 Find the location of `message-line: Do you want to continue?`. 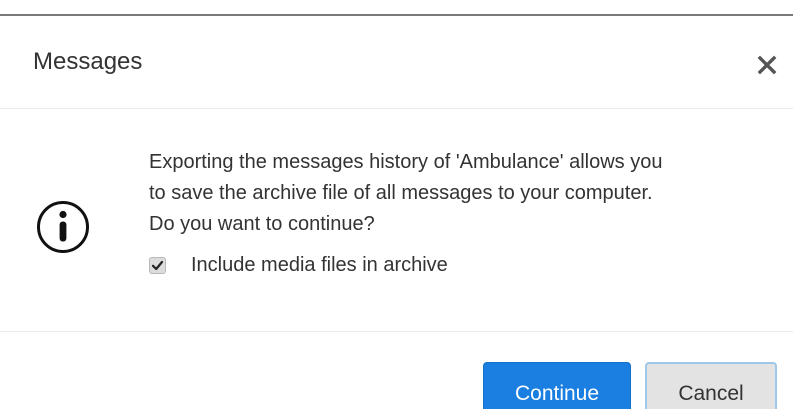

message-line: Do you want to continue? is located at coordinates (262, 224).